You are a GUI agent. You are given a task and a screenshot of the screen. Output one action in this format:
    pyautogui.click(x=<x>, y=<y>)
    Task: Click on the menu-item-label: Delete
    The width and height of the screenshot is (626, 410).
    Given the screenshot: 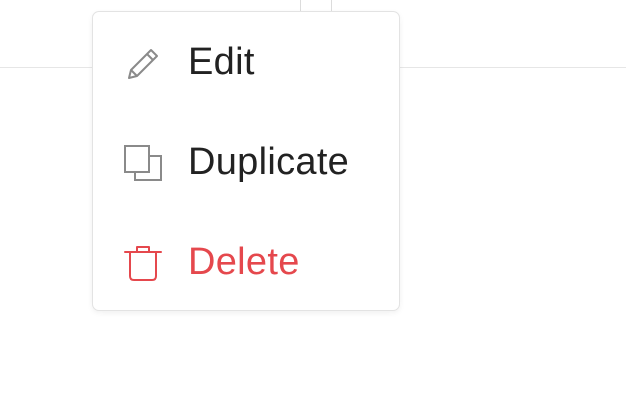 What is the action you would take?
    pyautogui.click(x=244, y=262)
    